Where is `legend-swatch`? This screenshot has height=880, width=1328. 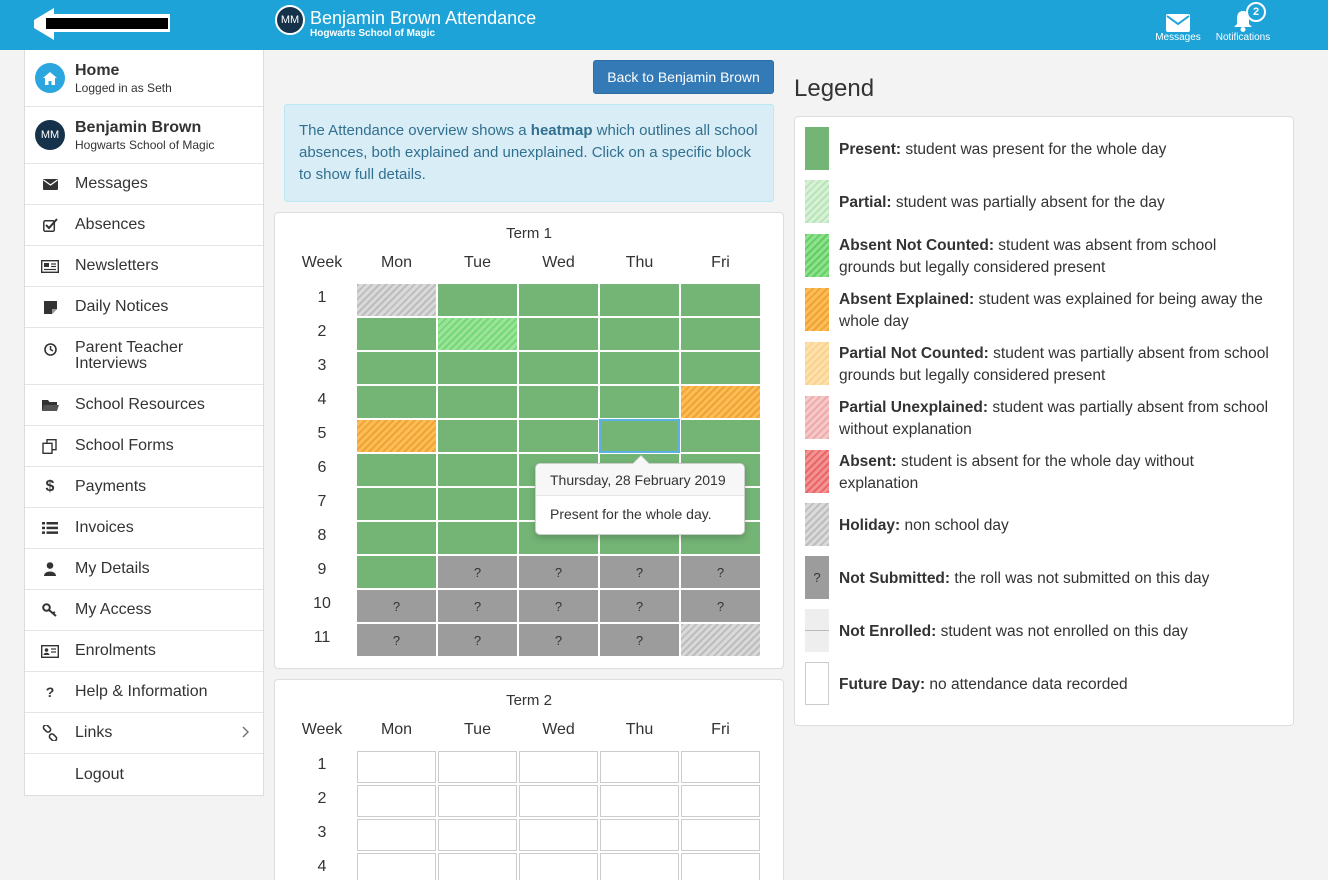 legend-swatch is located at coordinates (817, 417).